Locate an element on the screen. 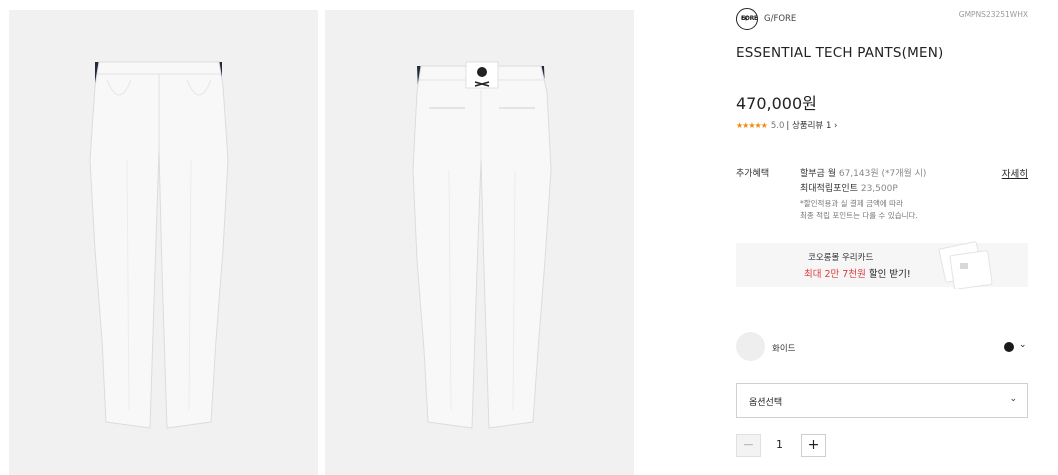 The height and width of the screenshot is (475, 1058). pants-front-illustration is located at coordinates (159, 245).